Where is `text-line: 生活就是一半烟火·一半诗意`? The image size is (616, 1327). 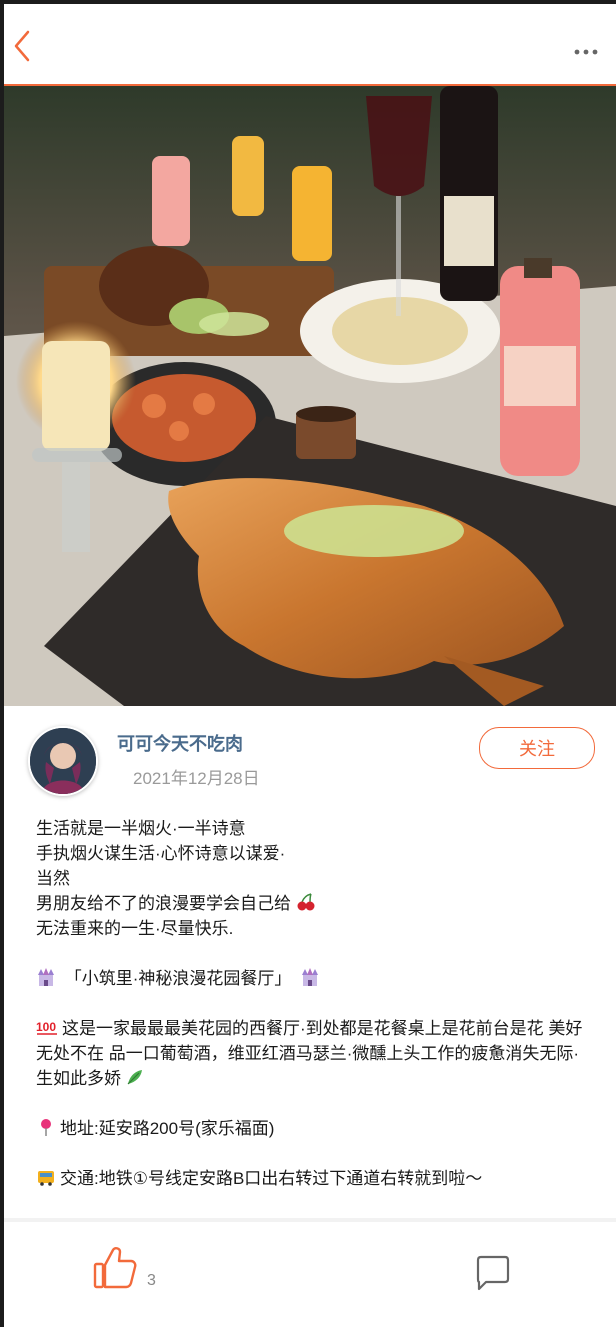 text-line: 生活就是一半烟火·一半诗意 is located at coordinates (141, 828).